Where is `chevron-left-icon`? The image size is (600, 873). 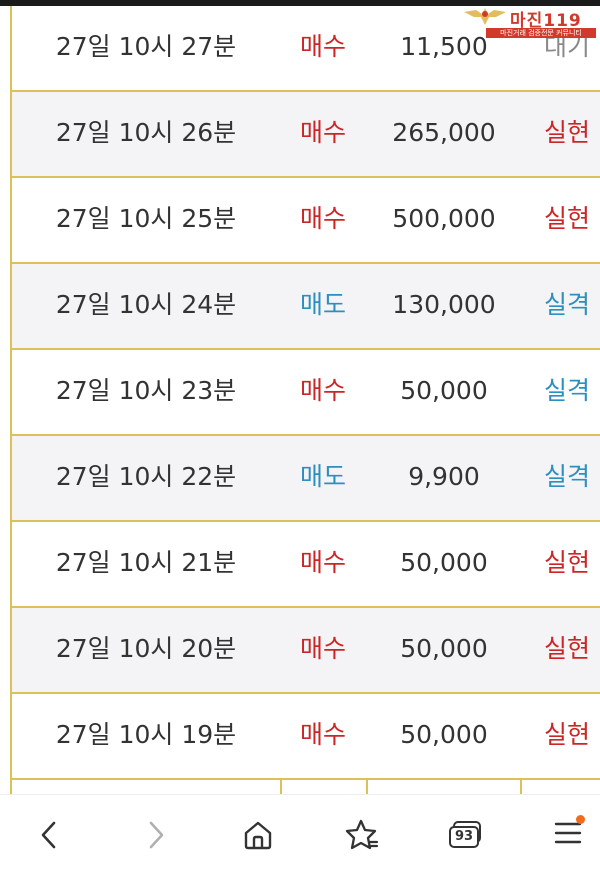
chevron-left-icon is located at coordinates (48, 835).